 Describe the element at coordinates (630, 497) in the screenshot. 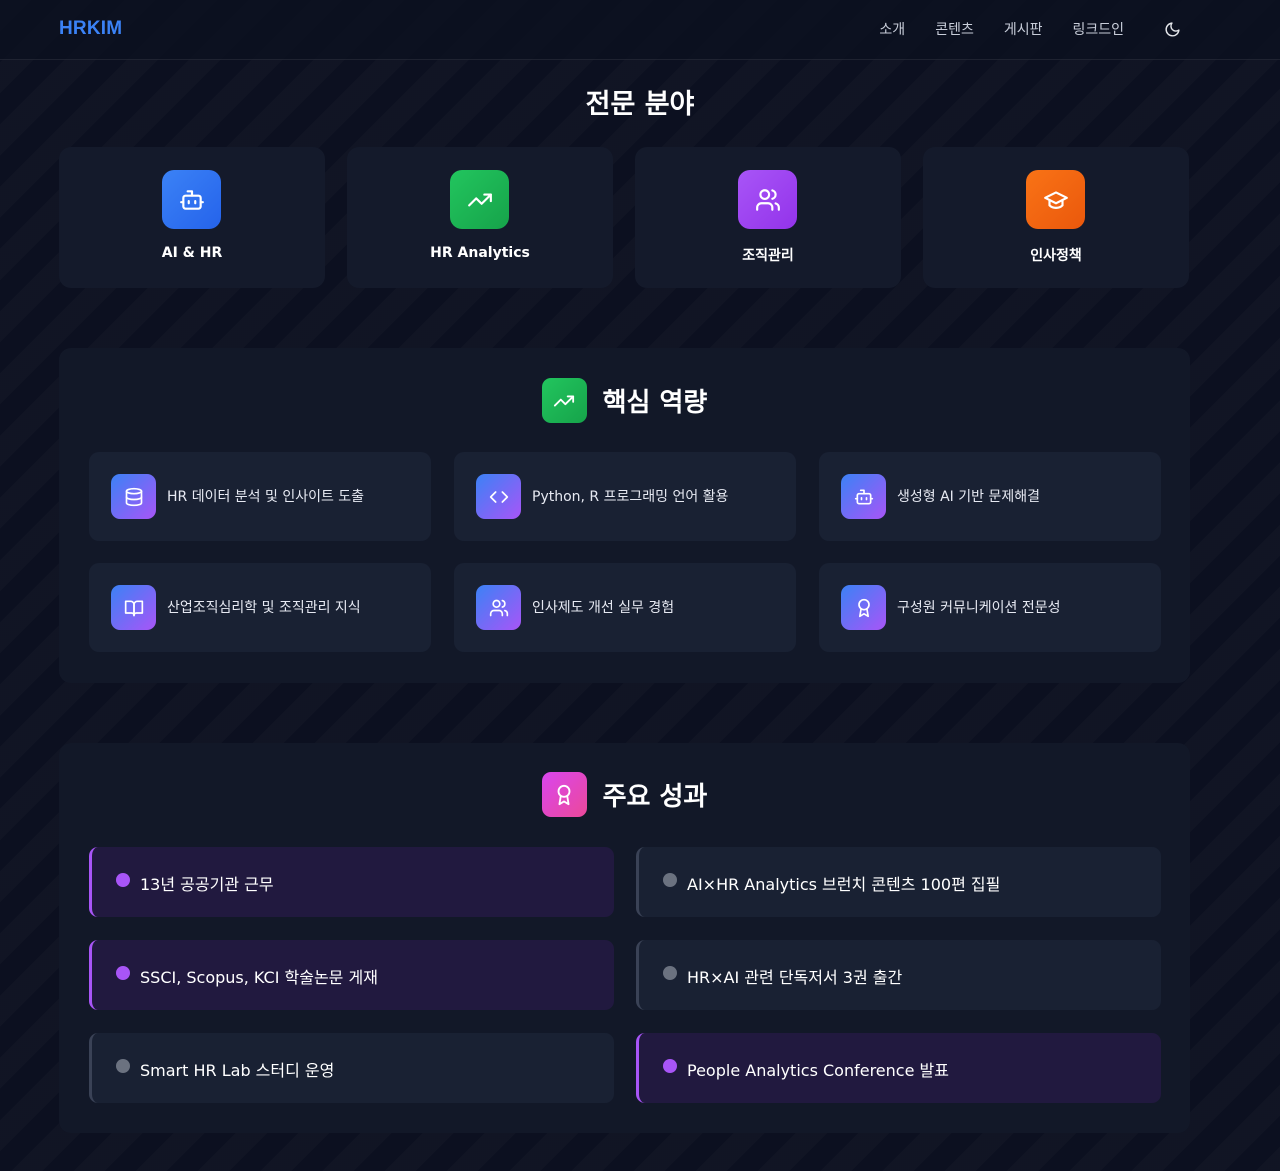

I see `skill-label: Python, R 프로그래밍 언어 활용` at that location.